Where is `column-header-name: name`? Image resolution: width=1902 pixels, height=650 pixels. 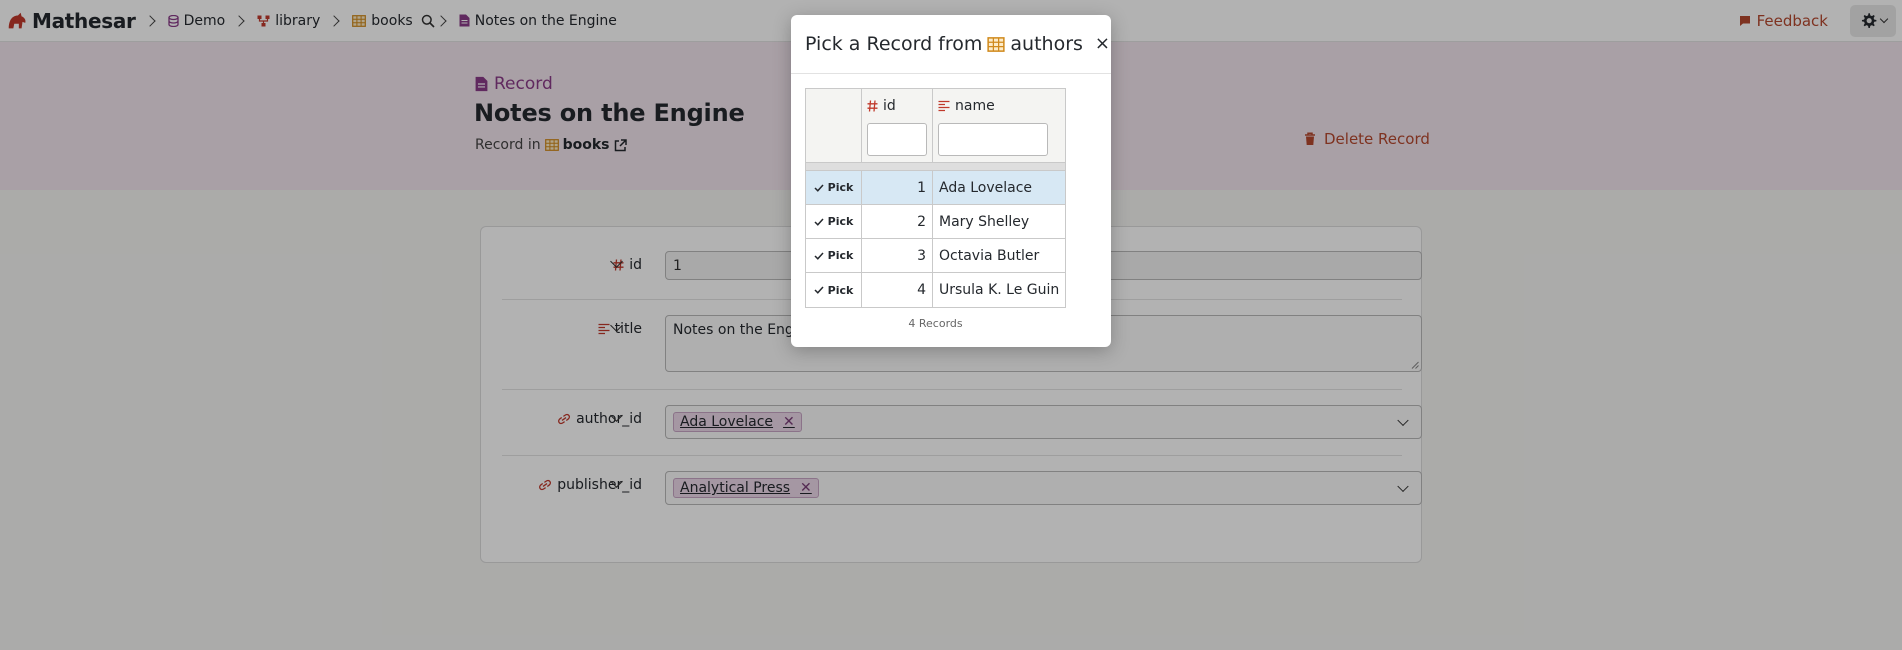 column-header-name: name is located at coordinates (999, 125).